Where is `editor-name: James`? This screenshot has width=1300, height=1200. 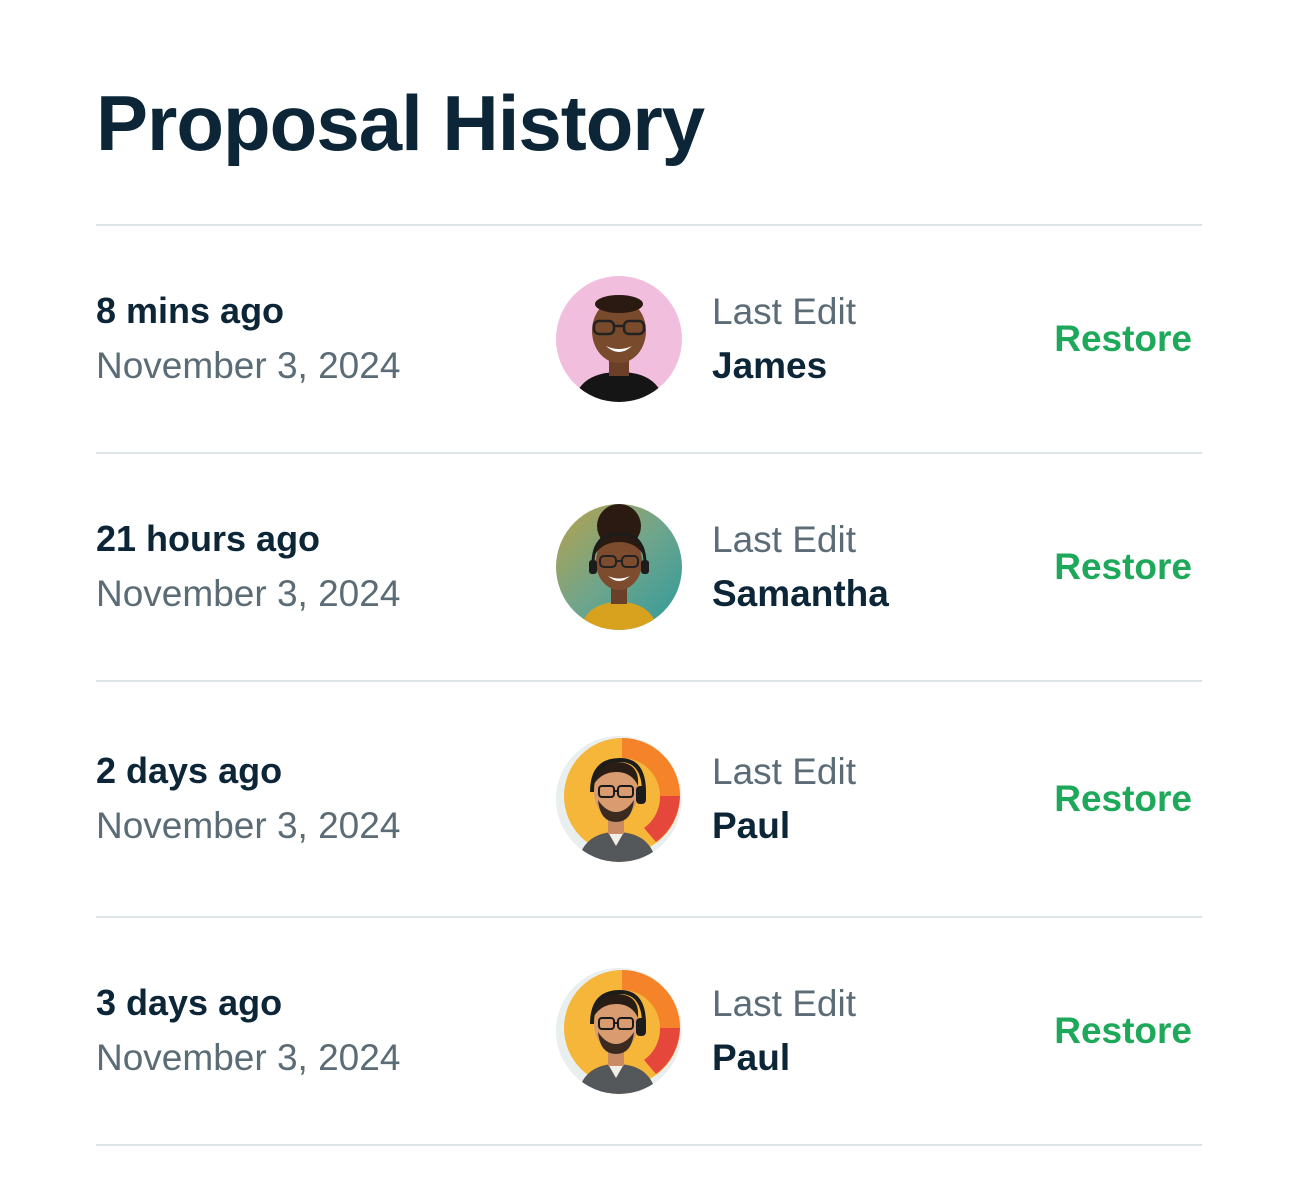 editor-name: James is located at coordinates (770, 365).